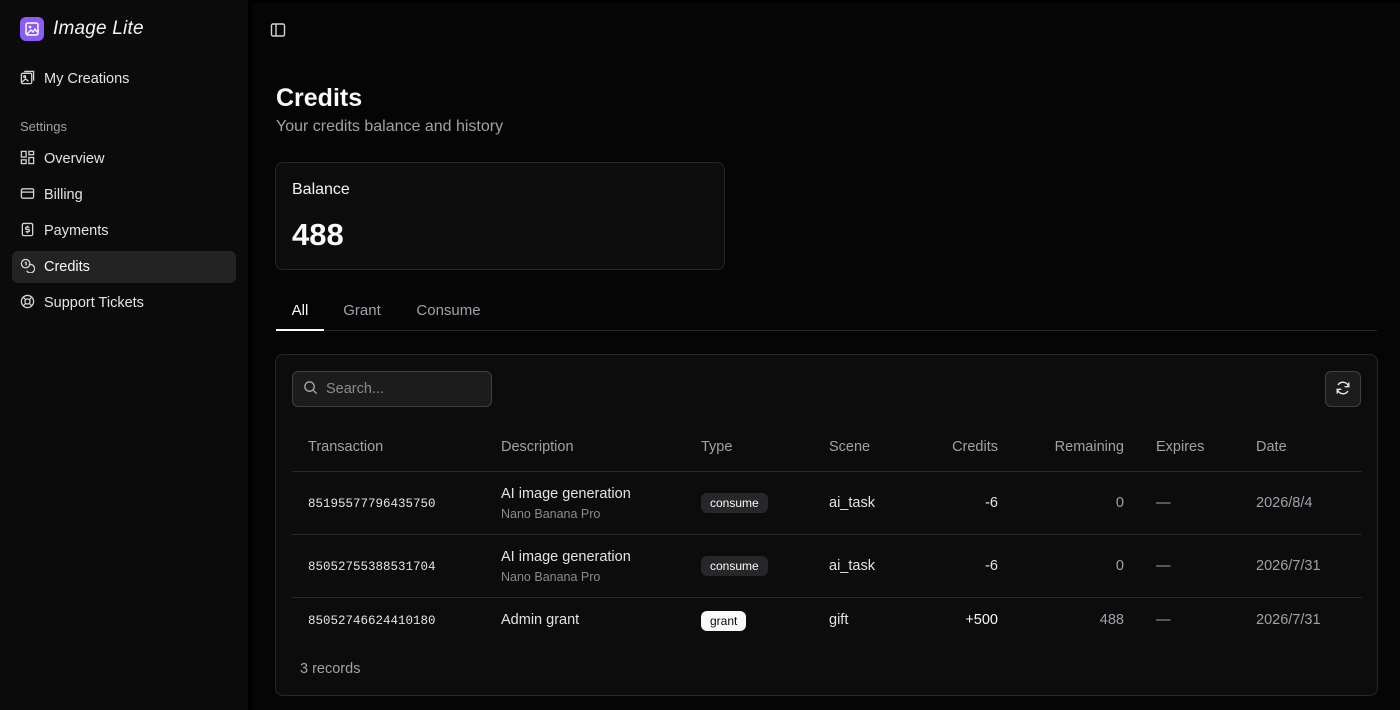 The height and width of the screenshot is (710, 1400). I want to click on type-badge: grant, so click(724, 621).